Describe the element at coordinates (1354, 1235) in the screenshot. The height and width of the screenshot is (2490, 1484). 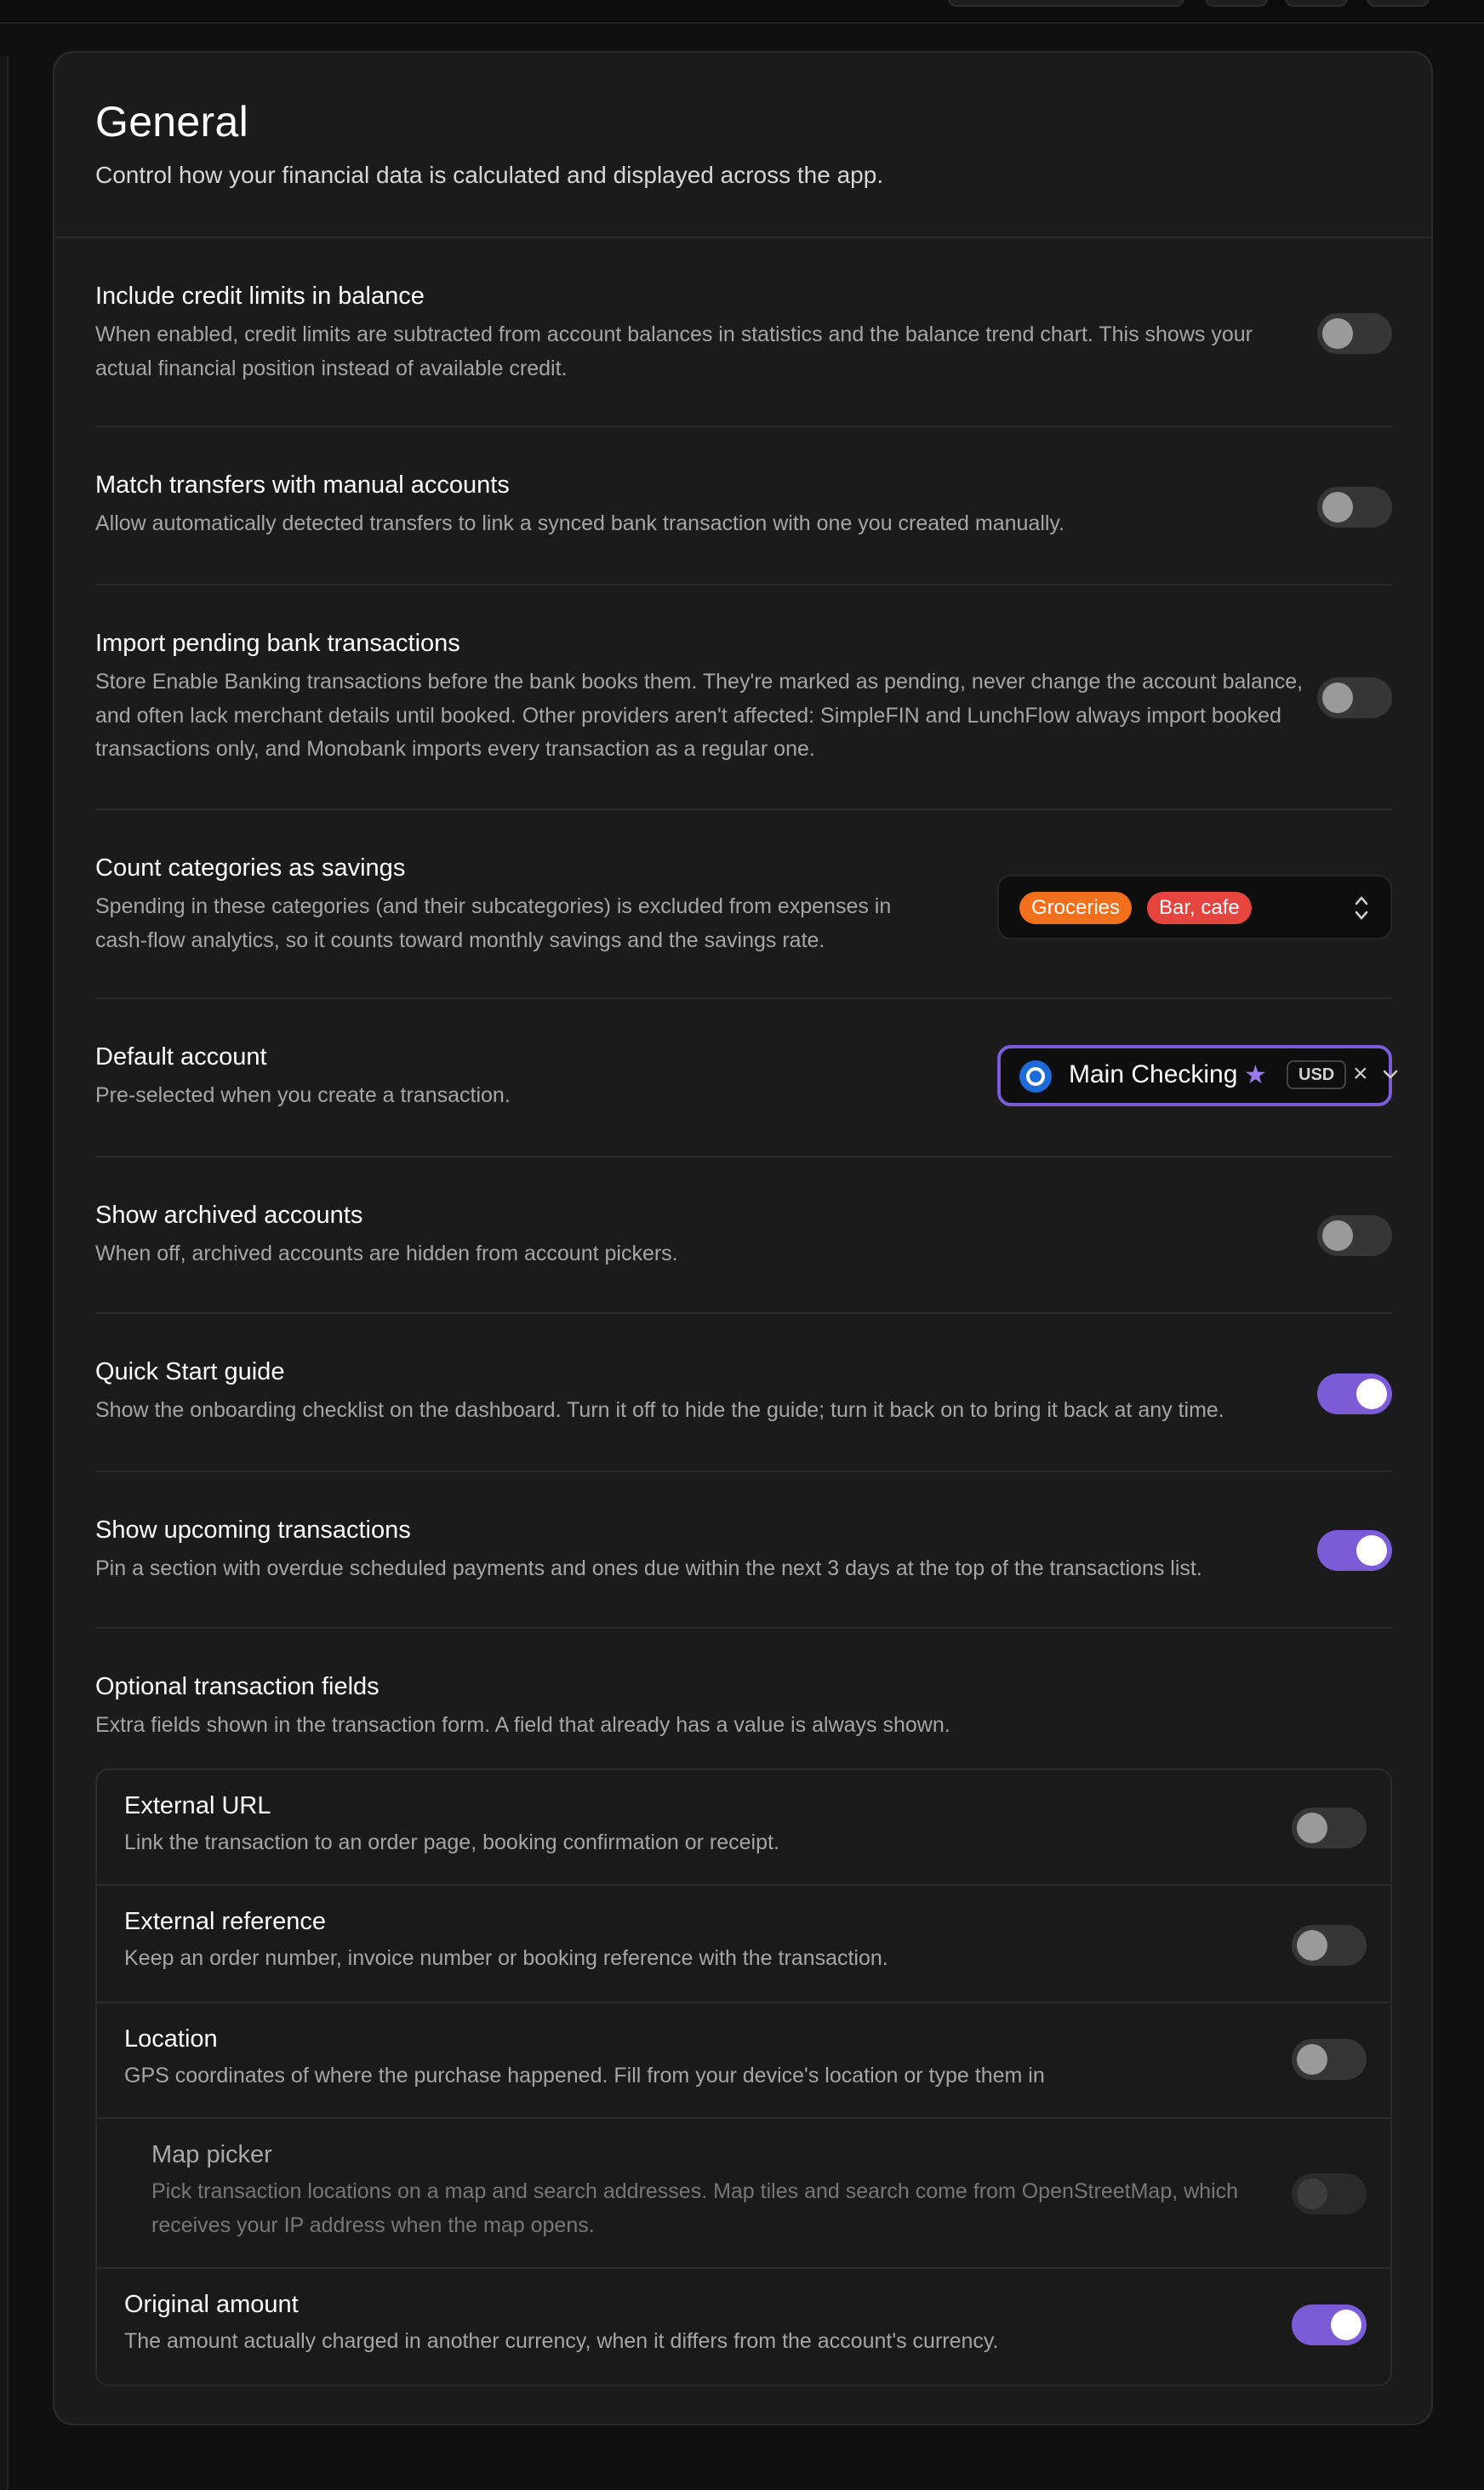
I see `archived-accounts-toggle` at that location.